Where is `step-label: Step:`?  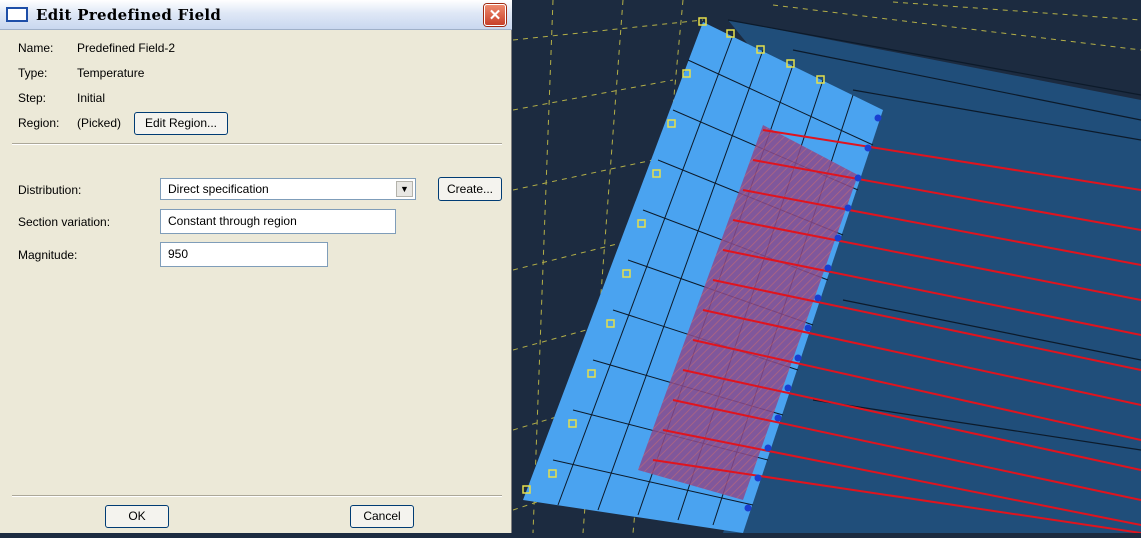 step-label: Step: is located at coordinates (32, 98).